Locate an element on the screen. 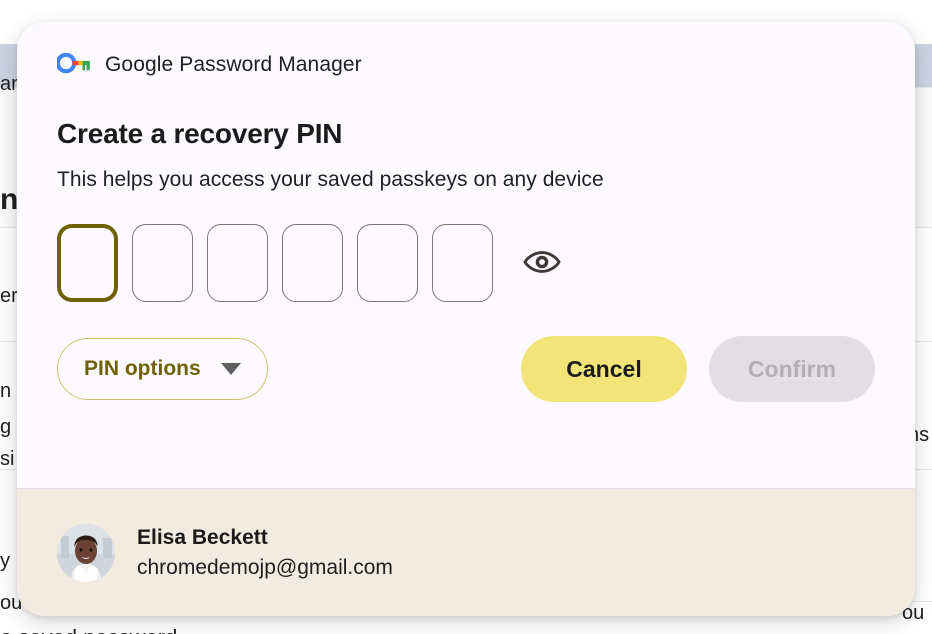 This screenshot has width=932, height=634. brand-label: Google Password Manager is located at coordinates (233, 64).